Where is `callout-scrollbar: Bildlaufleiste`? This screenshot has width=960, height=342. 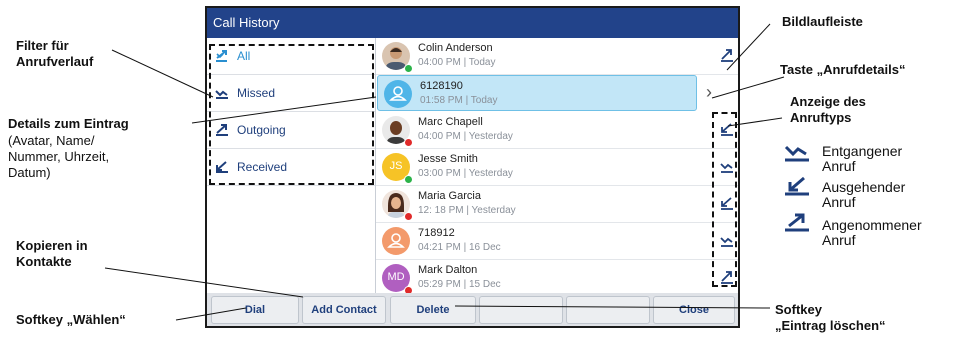
callout-scrollbar: Bildlaufleiste is located at coordinates (822, 21).